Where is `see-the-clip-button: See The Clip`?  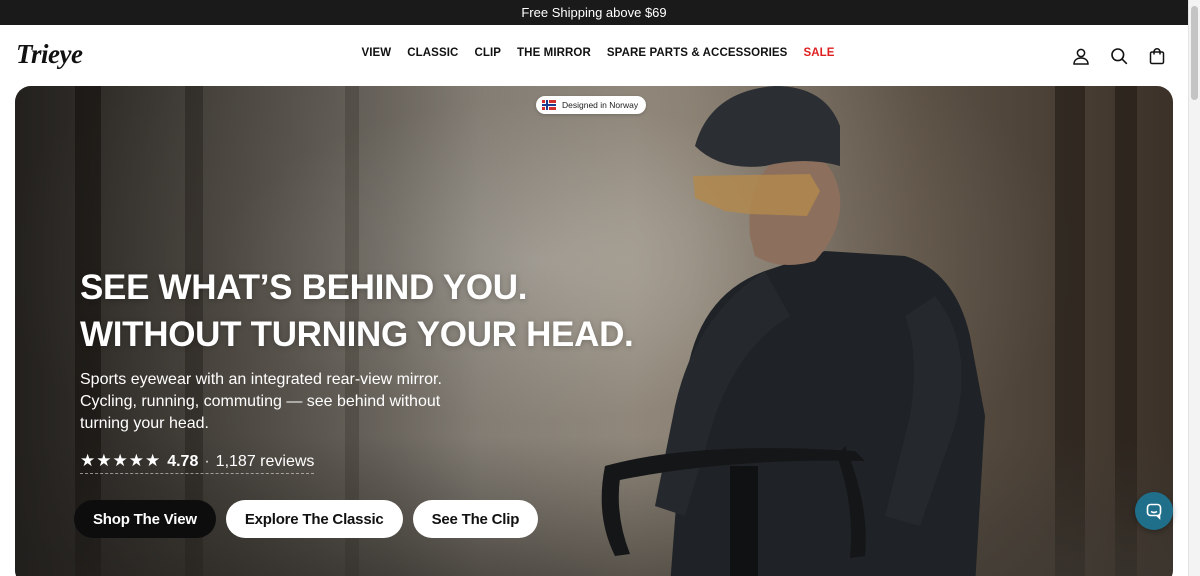
see-the-clip-button: See The Clip is located at coordinates (475, 519).